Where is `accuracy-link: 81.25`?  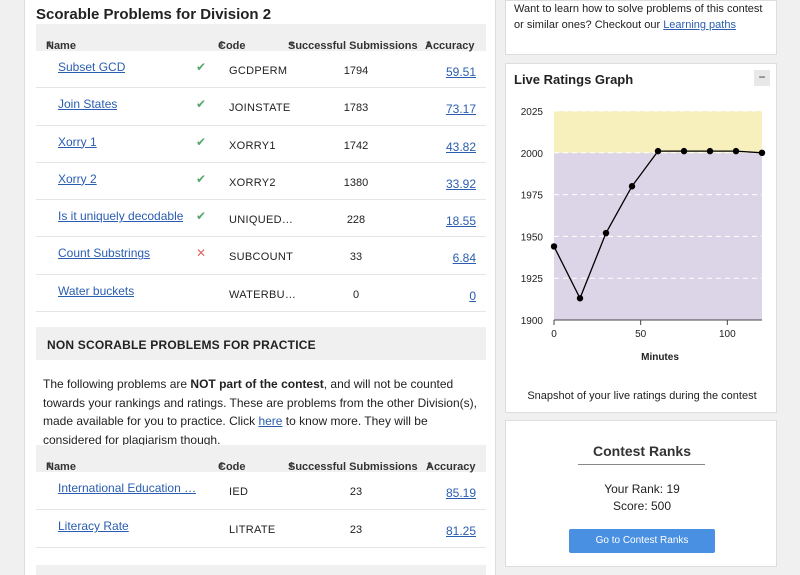 accuracy-link: 81.25 is located at coordinates (446, 531).